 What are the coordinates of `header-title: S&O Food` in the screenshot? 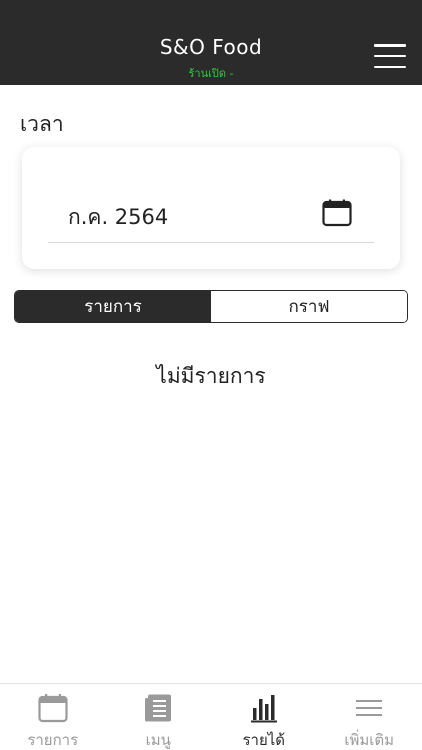 It's located at (211, 47).